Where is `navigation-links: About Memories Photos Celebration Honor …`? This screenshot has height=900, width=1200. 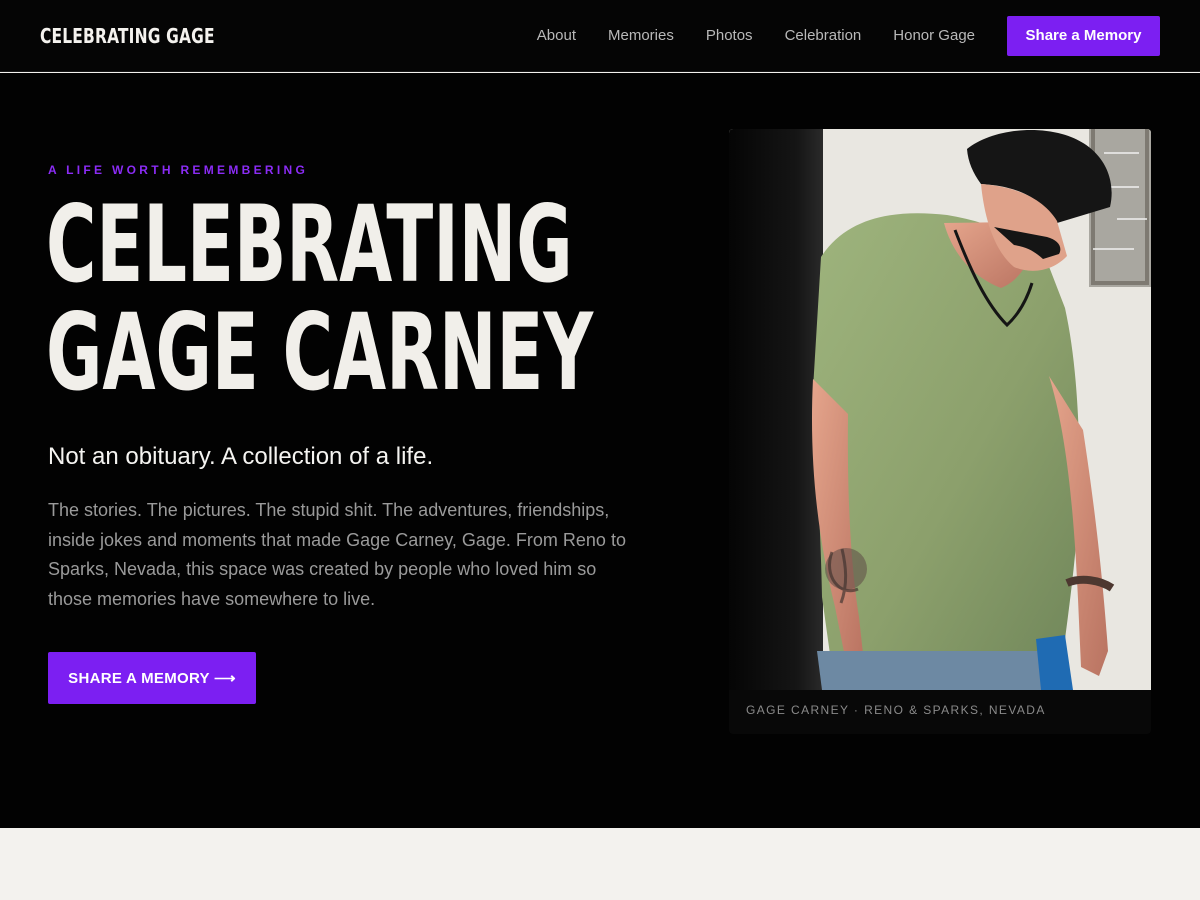 navigation-links: About Memories Photos Celebration Honor … is located at coordinates (832, 35).